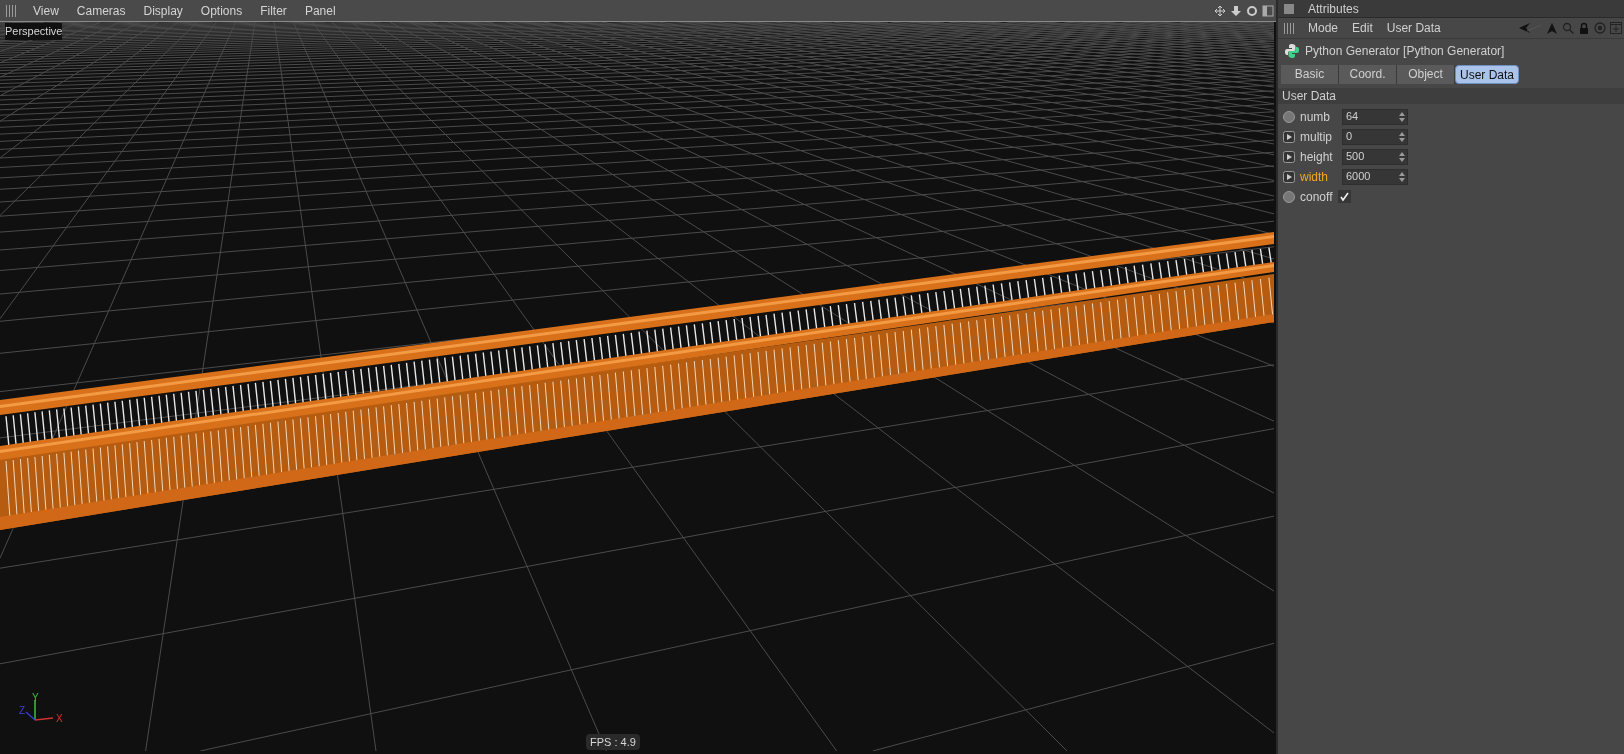 This screenshot has width=1624, height=754. What do you see at coordinates (273, 10) in the screenshot?
I see `menu-item: Filter` at bounding box center [273, 10].